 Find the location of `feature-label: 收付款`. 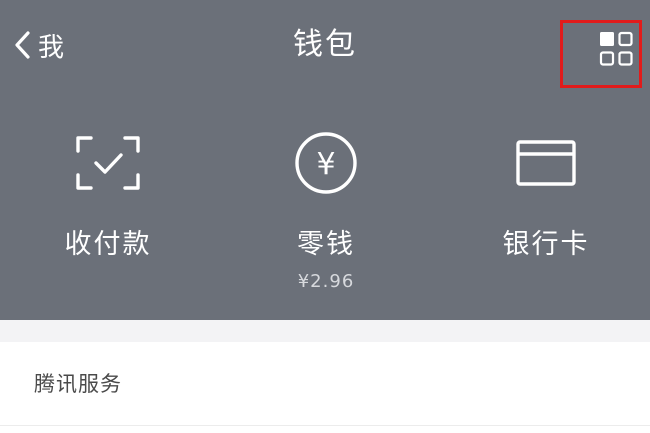

feature-label: 收付款 is located at coordinates (108, 244).